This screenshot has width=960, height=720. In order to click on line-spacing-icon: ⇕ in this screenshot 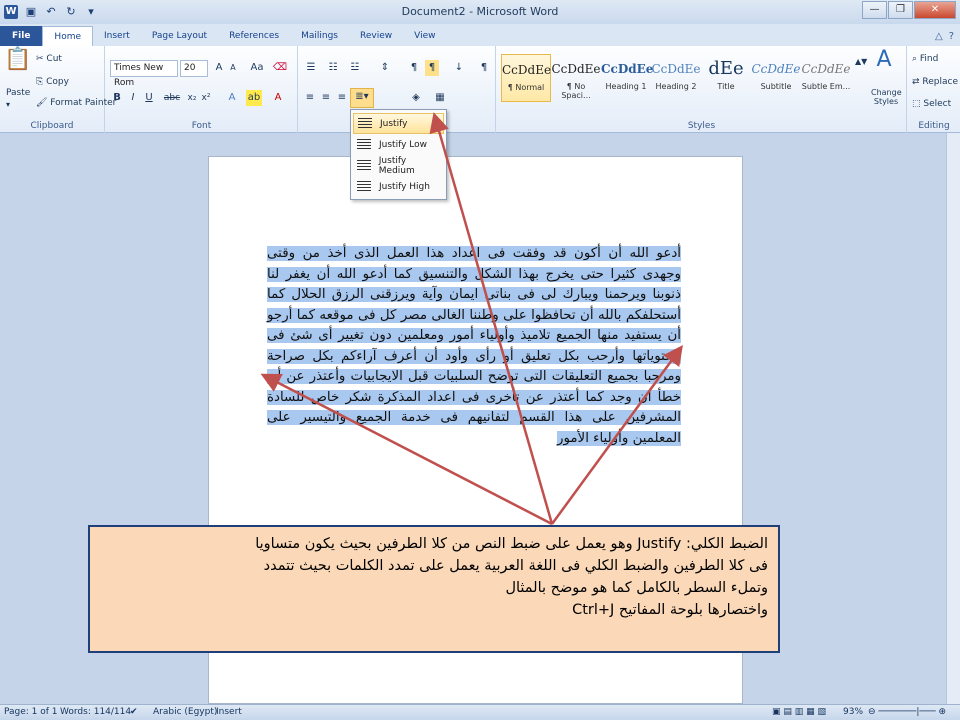, I will do `click(385, 68)`.